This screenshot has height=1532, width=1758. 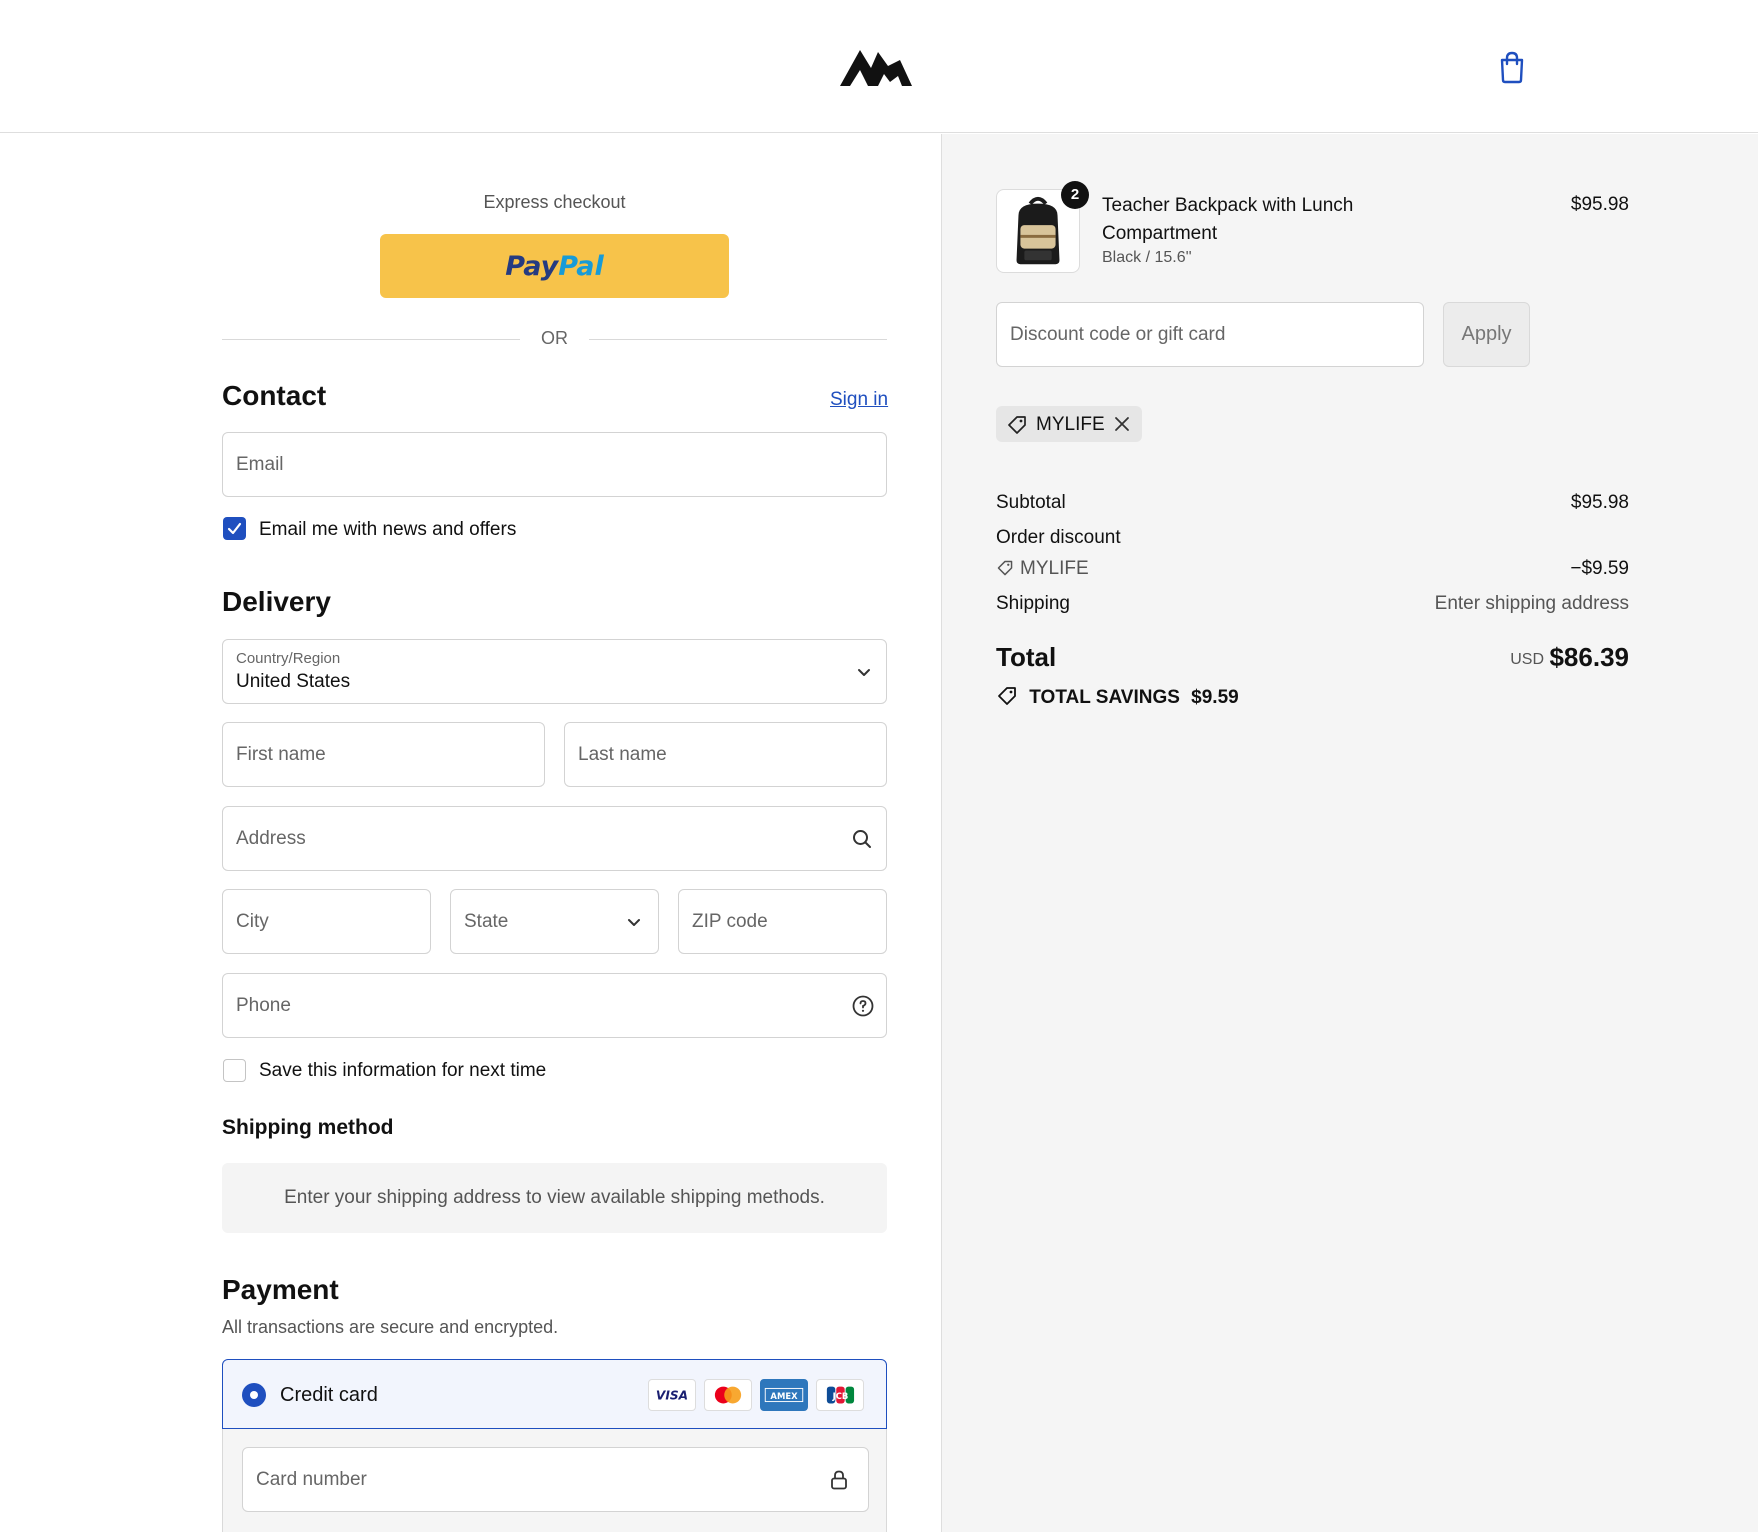 I want to click on zip-code-placeholder: ZIP code, so click(x=730, y=921).